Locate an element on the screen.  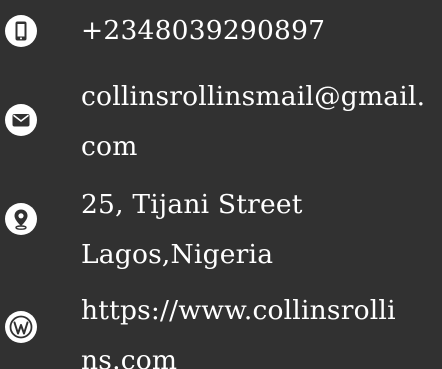
wordpress-icon is located at coordinates (21, 327).